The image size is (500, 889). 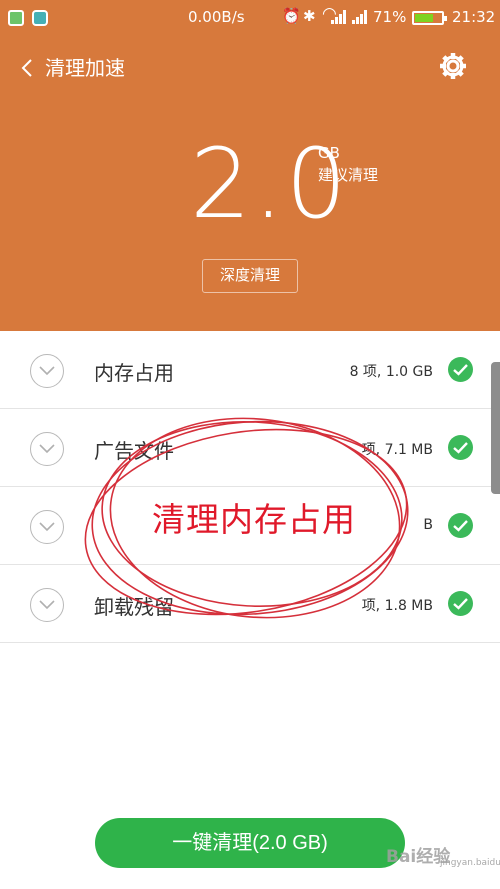 What do you see at coordinates (470, 863) in the screenshot?
I see `watermark-url: jingyan.baidu.com` at bounding box center [470, 863].